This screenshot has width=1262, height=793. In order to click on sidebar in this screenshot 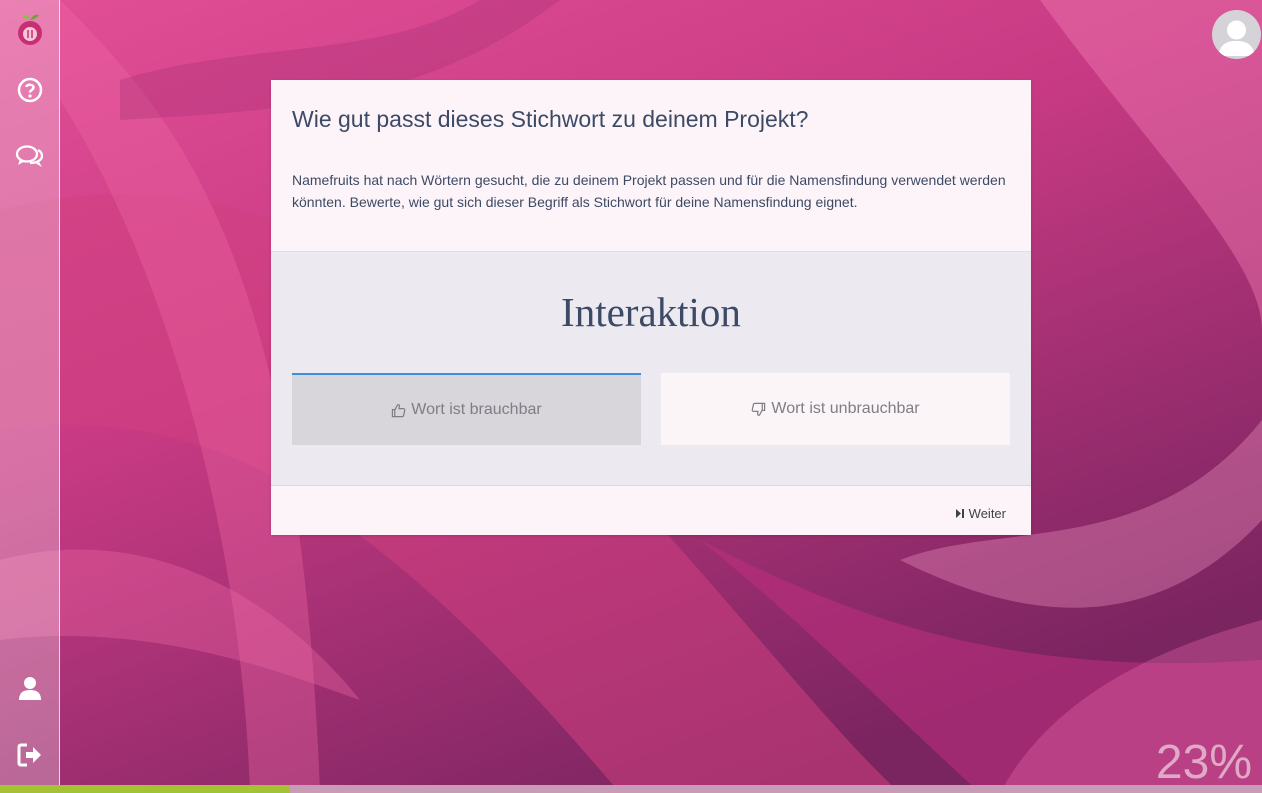, I will do `click(30, 392)`.